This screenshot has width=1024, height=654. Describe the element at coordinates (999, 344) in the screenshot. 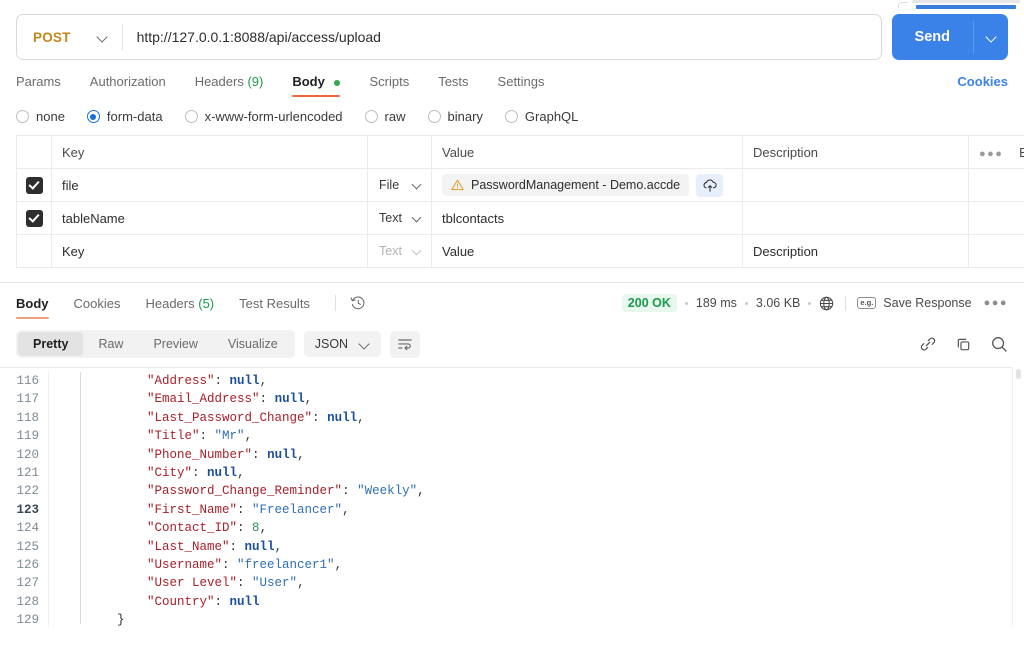

I see `search-button` at that location.